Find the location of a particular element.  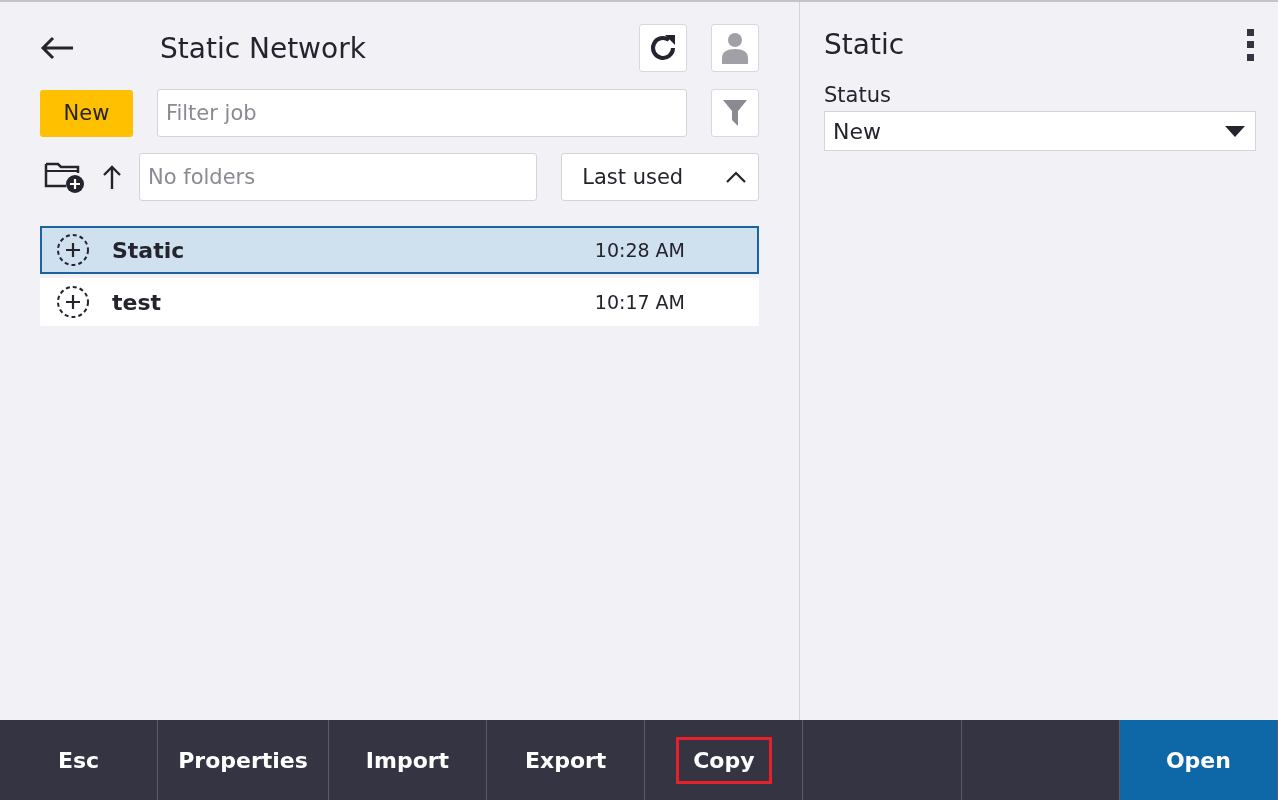

filter-button is located at coordinates (735, 113).